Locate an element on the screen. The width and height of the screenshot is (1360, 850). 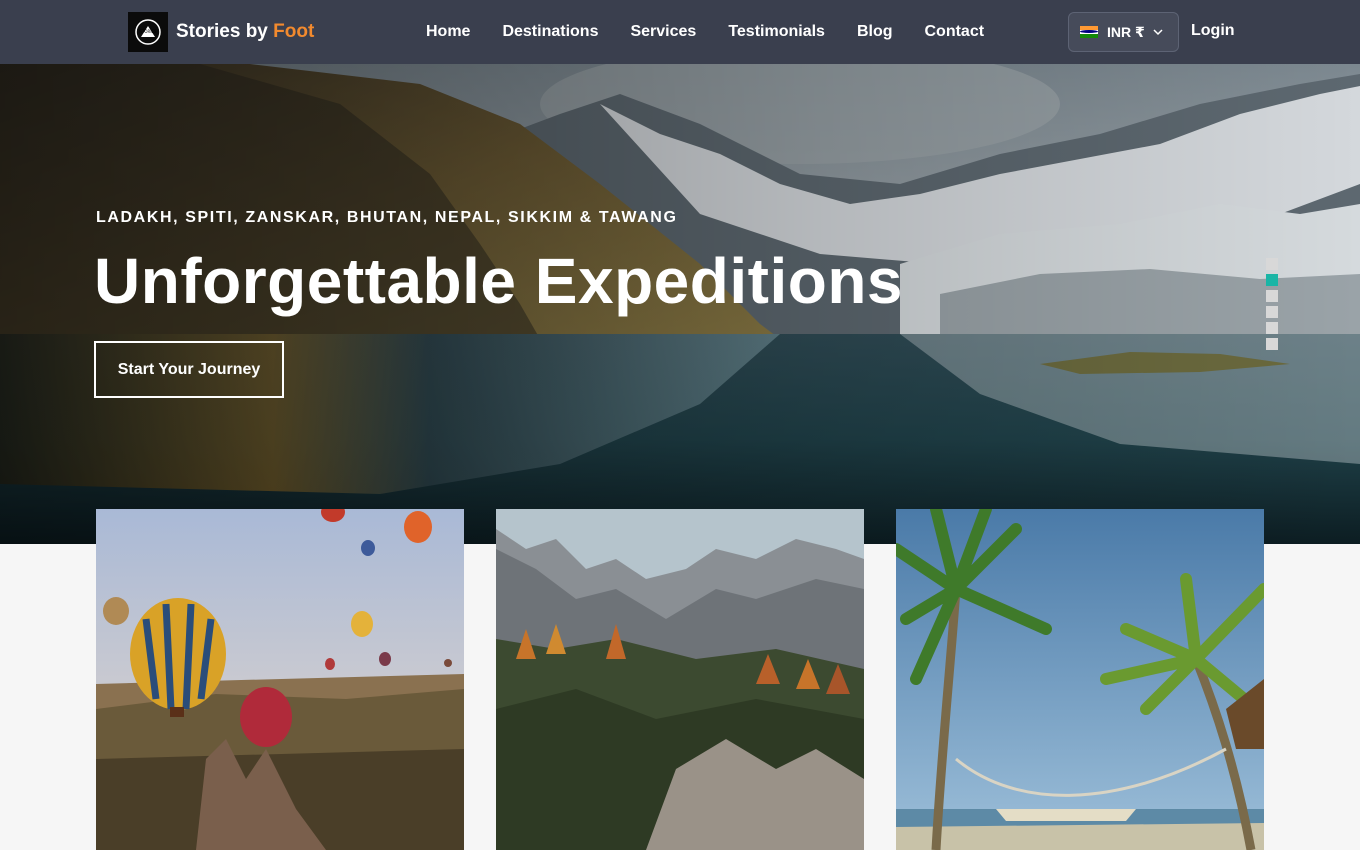
beach-palms-image is located at coordinates (1080, 679).